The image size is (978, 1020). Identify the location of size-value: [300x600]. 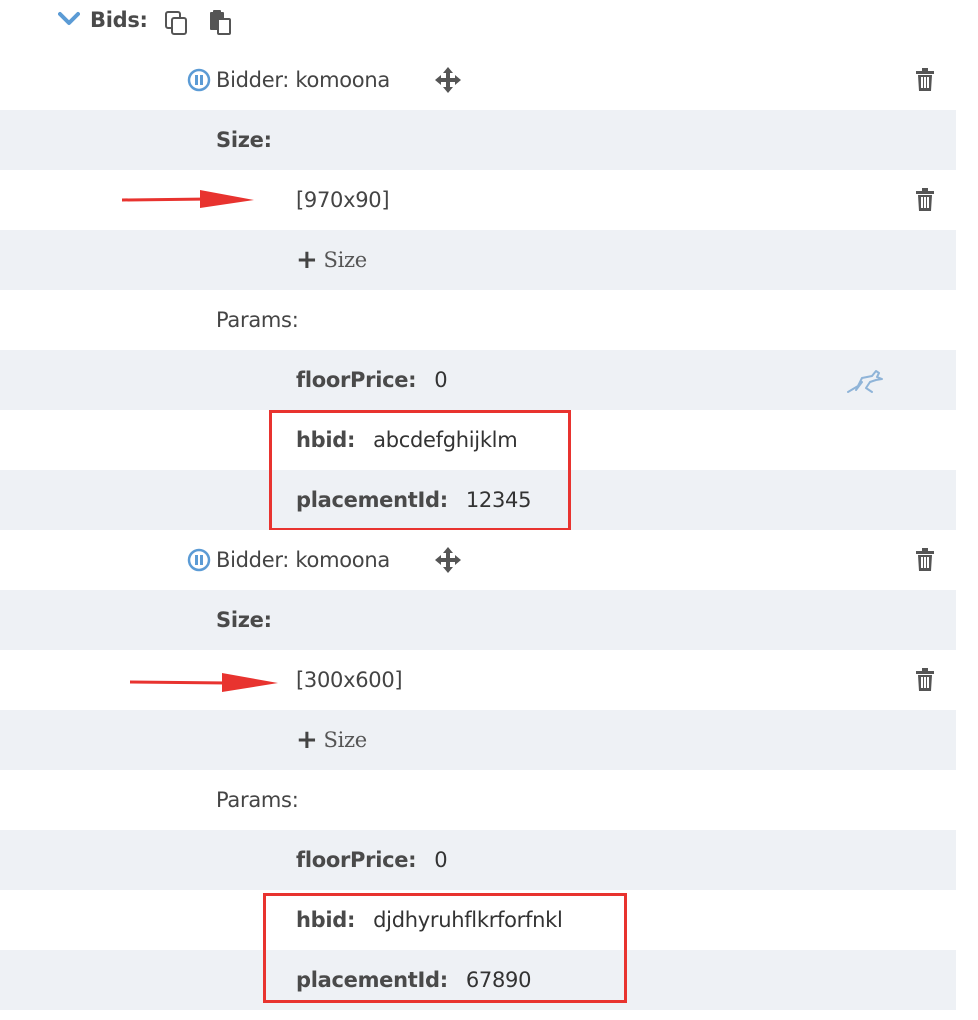
(349, 680).